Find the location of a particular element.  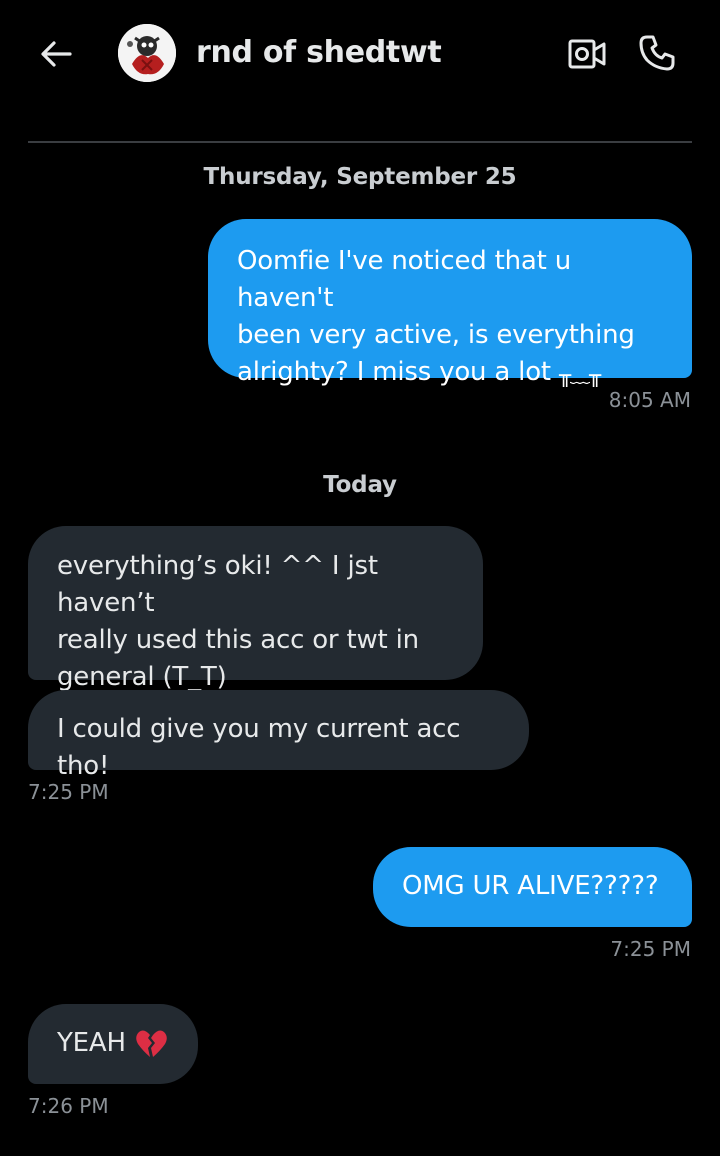

conversation-title: rnd of shedtwt is located at coordinates (319, 53).